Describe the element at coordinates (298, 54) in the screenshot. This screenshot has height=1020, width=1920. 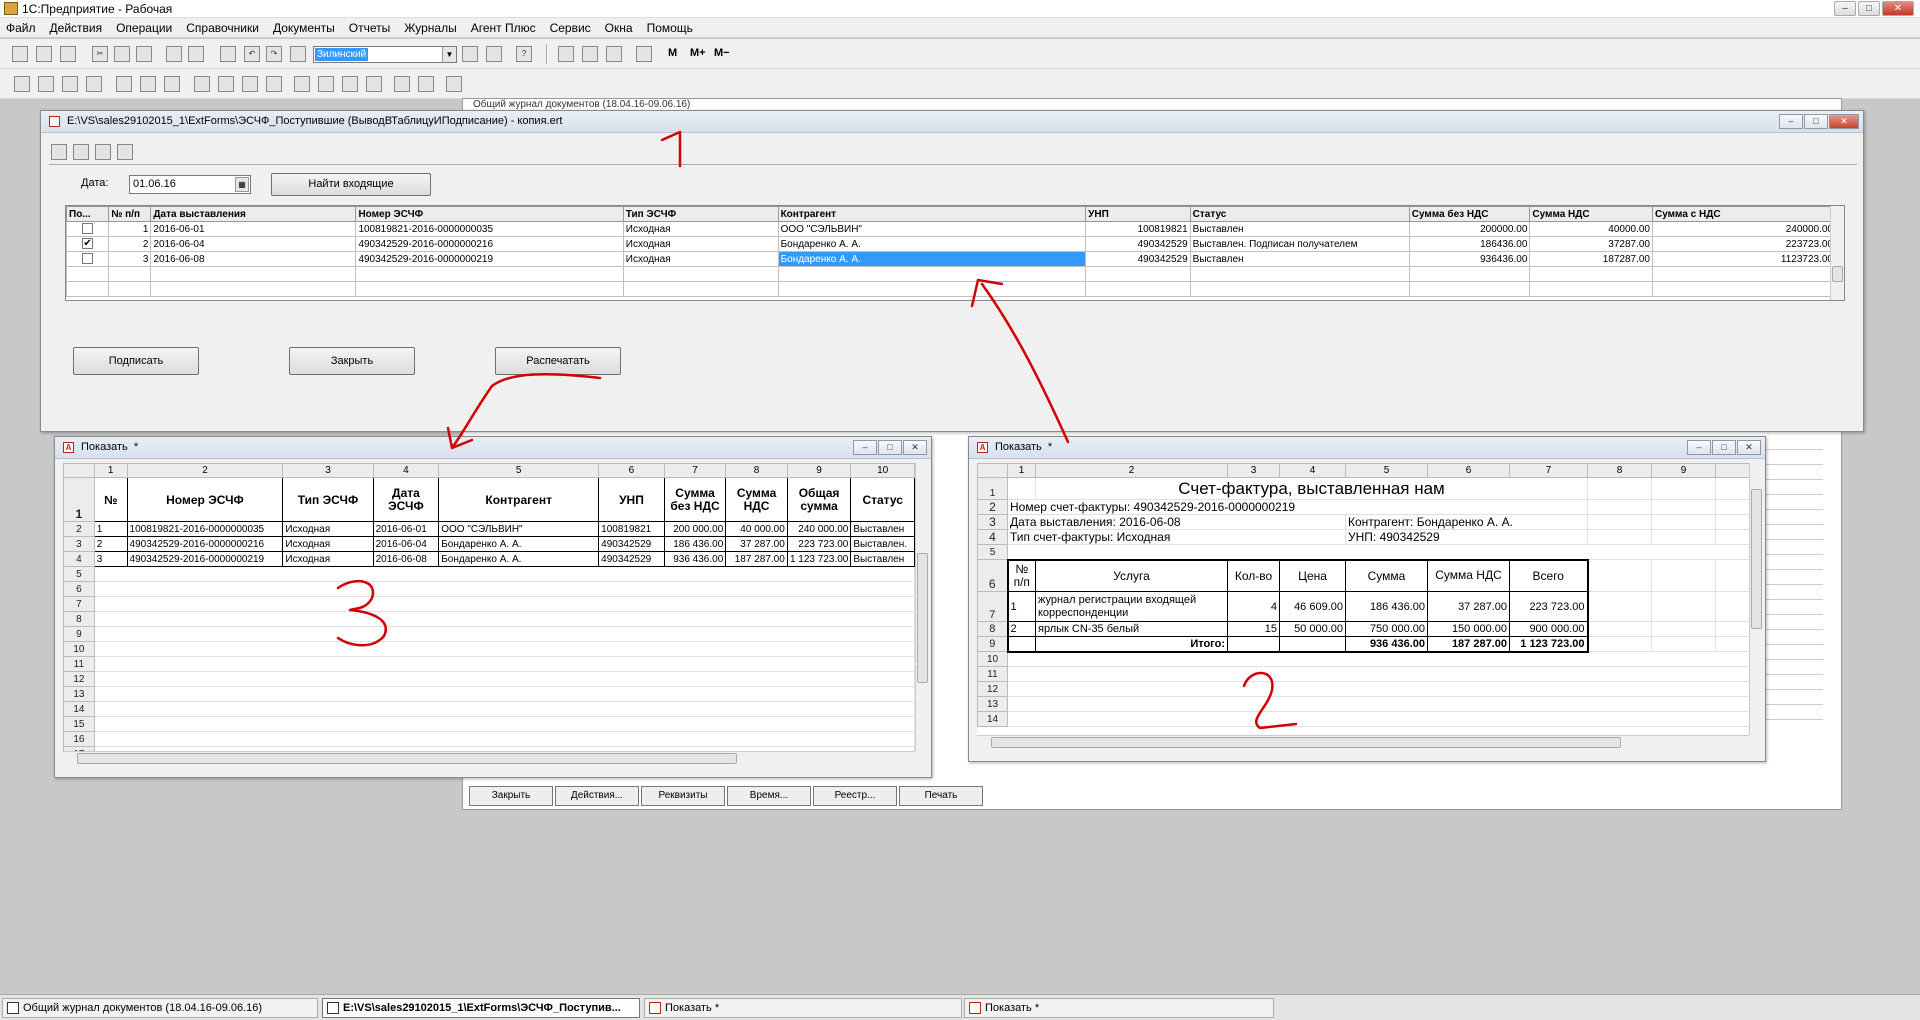
I see `binoculars-icon` at that location.